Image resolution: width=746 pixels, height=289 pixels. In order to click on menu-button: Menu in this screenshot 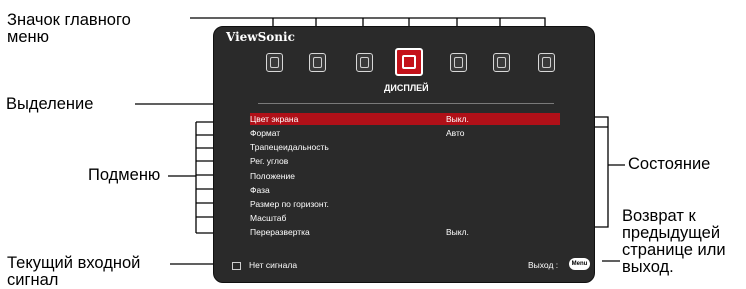, I will do `click(579, 264)`.